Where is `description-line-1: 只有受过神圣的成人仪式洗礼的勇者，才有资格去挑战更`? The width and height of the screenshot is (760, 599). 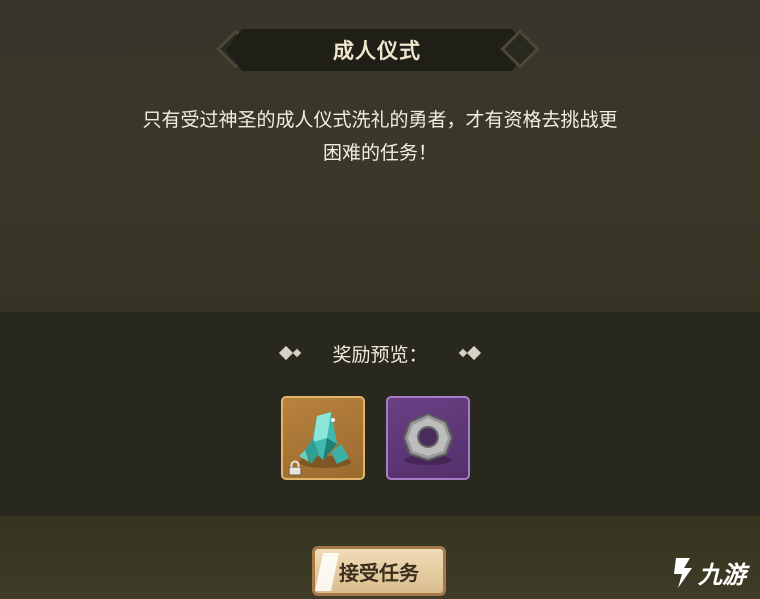
description-line-1: 只有受过神圣的成人仪式洗礼的勇者，才有资格去挑战更 is located at coordinates (380, 120).